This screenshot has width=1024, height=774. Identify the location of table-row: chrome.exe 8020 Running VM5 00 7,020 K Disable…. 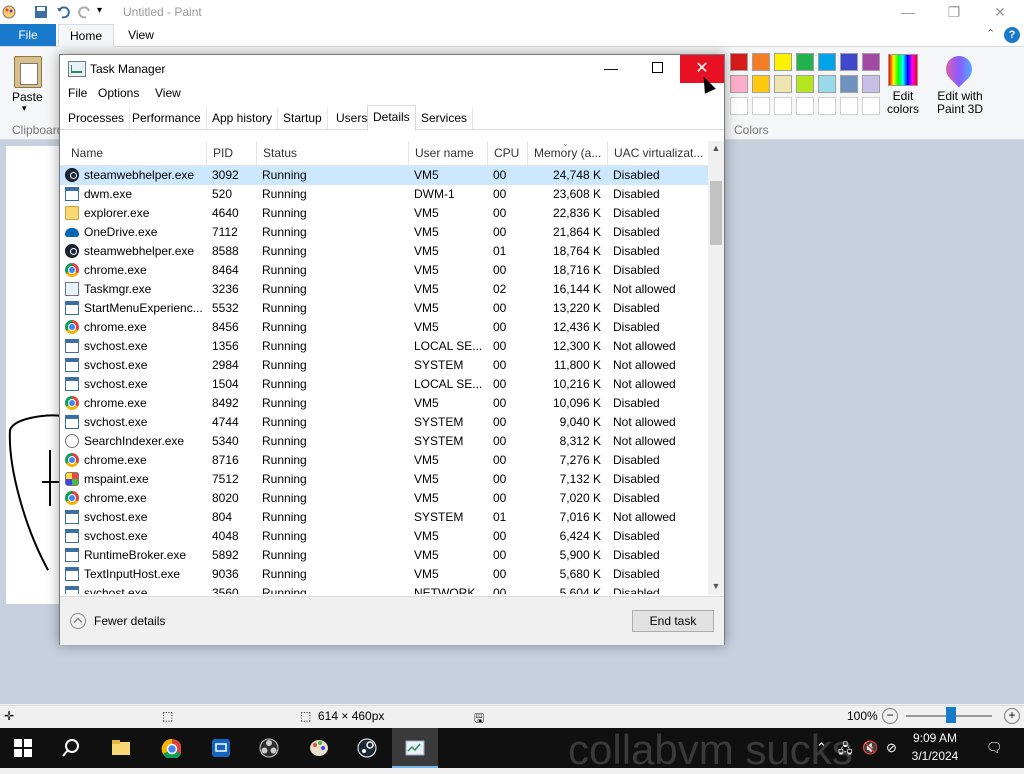
(384, 498).